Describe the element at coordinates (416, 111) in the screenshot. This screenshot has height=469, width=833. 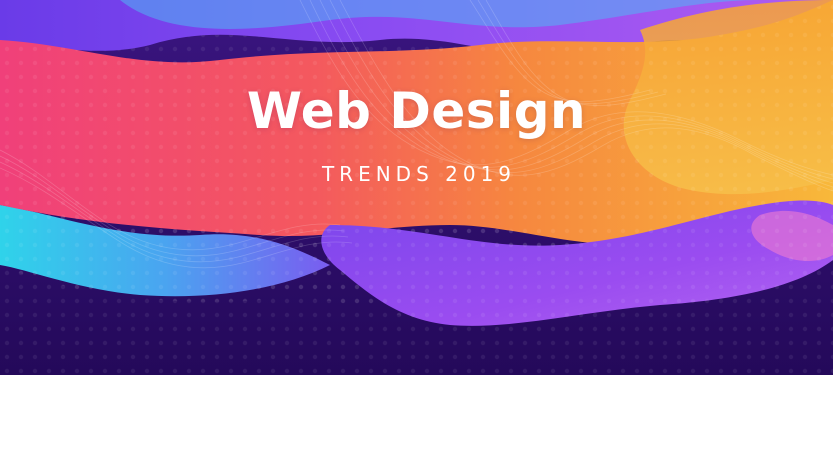
I see `banner-title: Web Design` at that location.